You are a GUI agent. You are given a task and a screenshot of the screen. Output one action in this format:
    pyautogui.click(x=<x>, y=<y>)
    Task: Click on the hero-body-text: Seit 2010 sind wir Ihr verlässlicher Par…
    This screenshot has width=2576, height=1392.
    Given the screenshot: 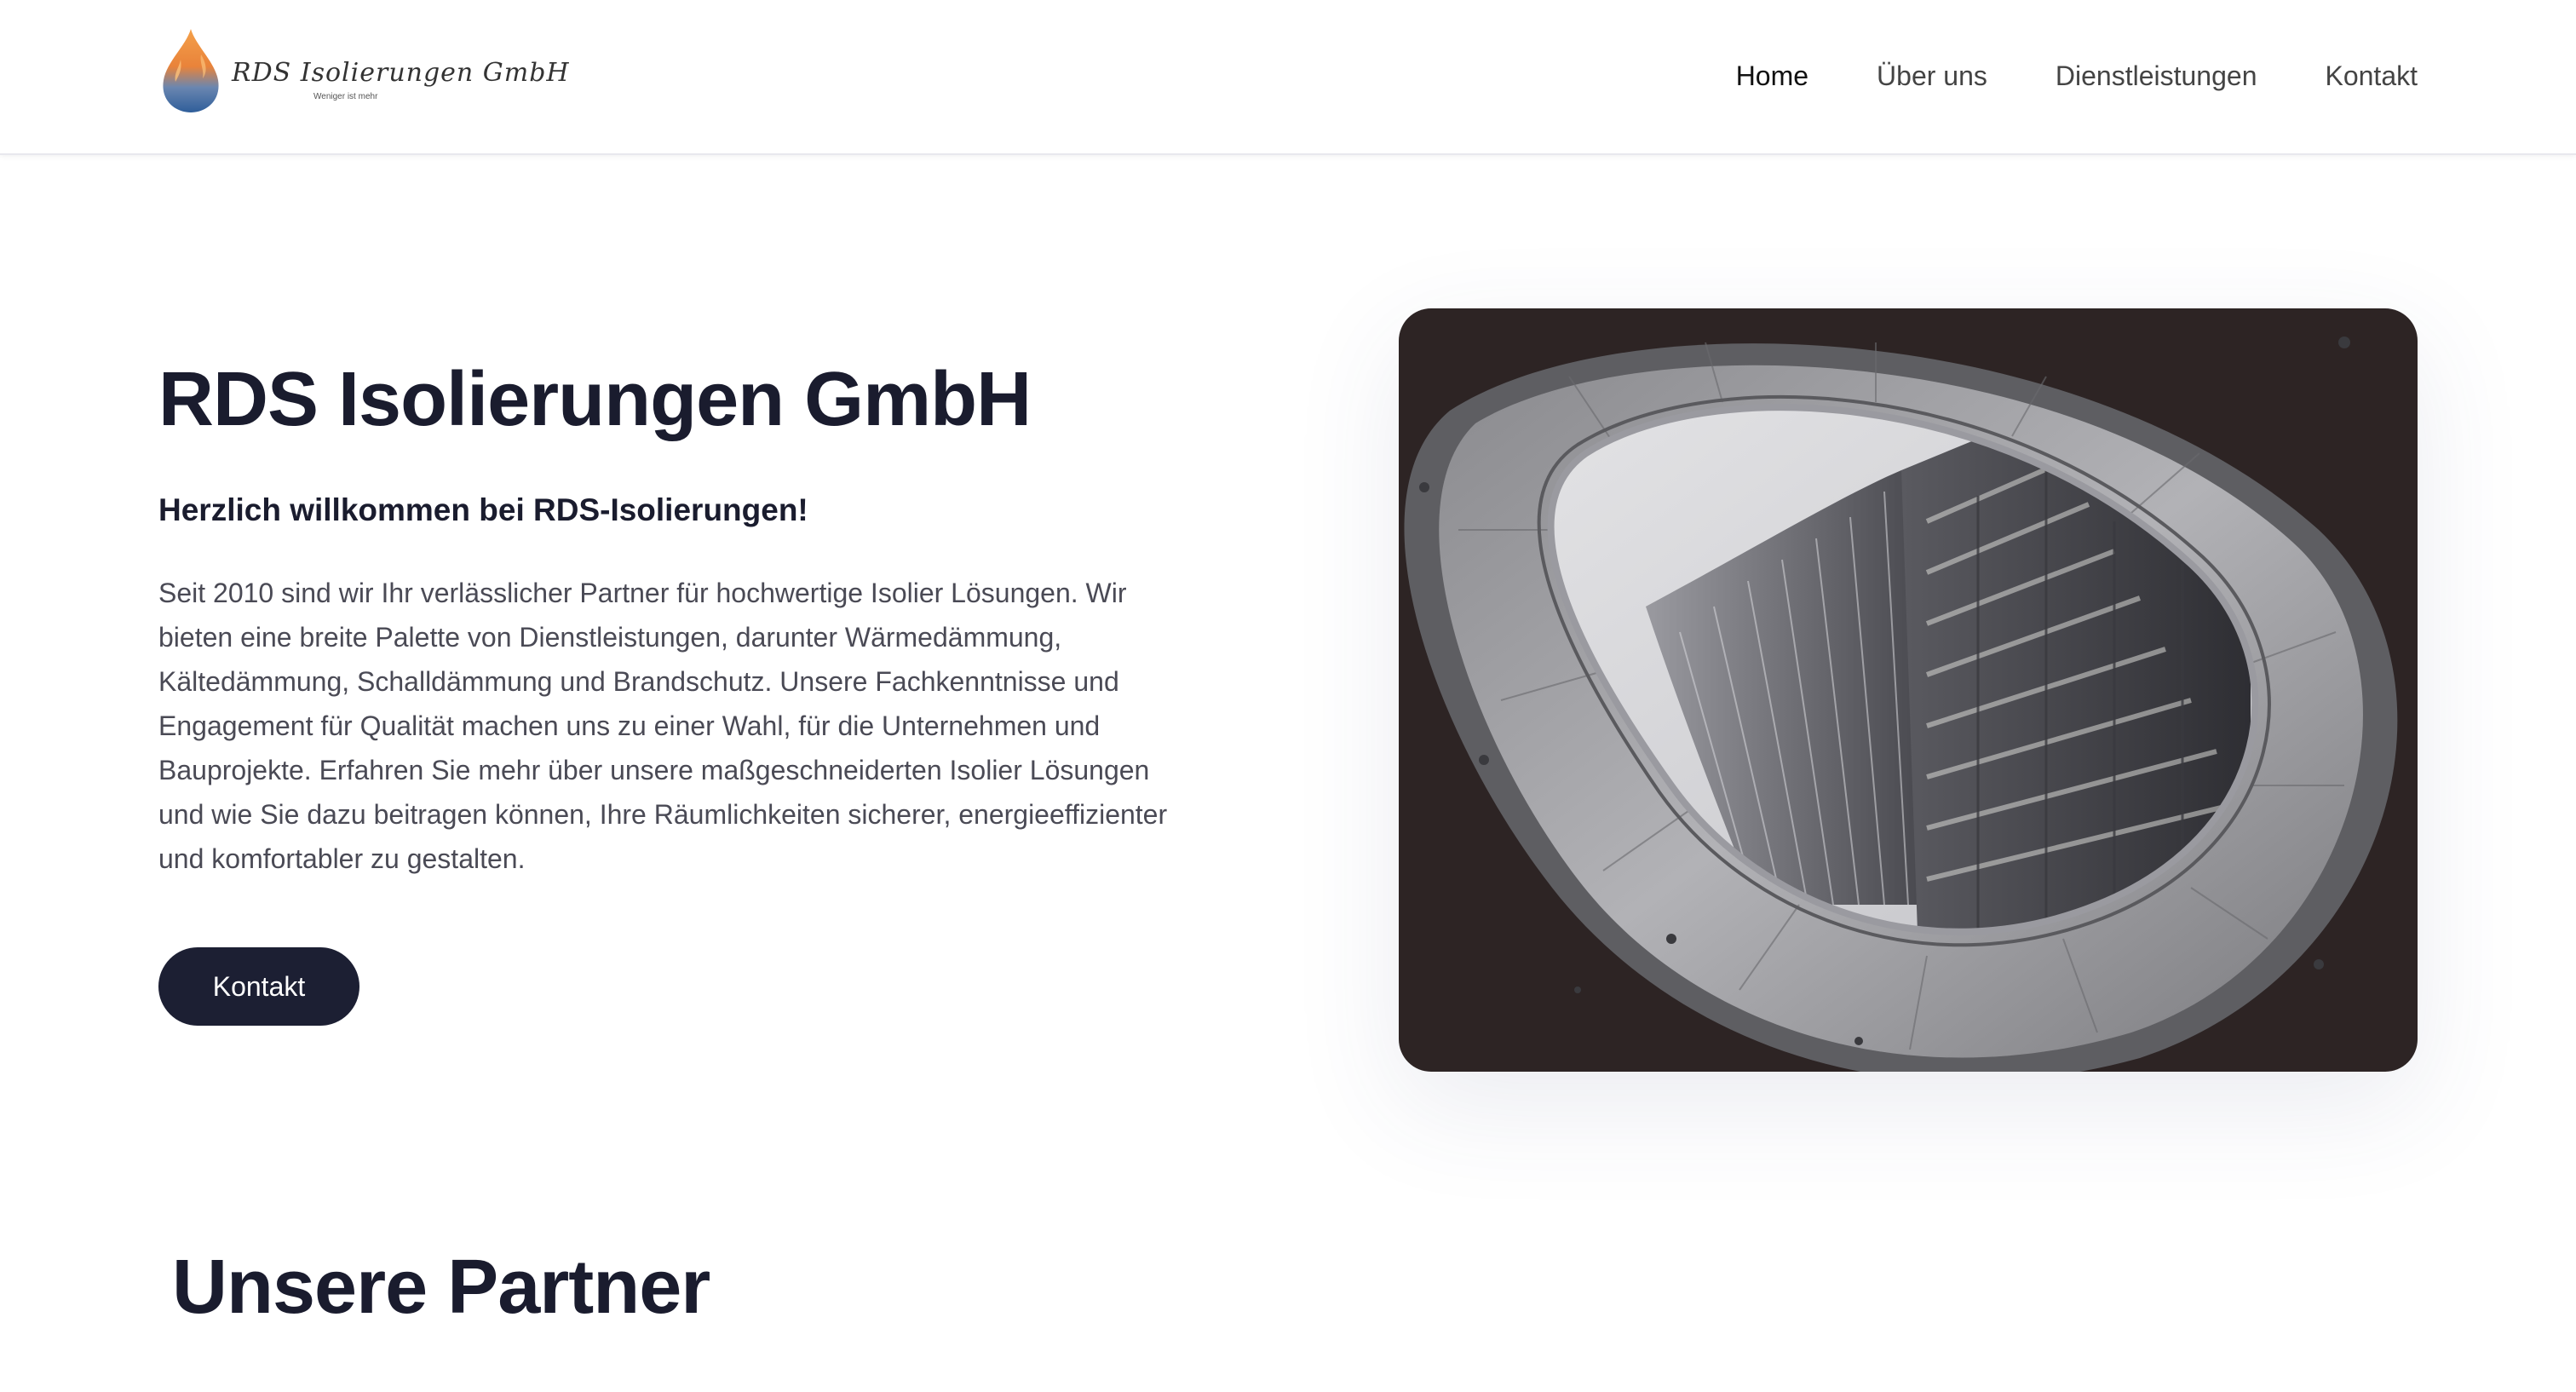 What is the action you would take?
    pyautogui.click(x=663, y=726)
    